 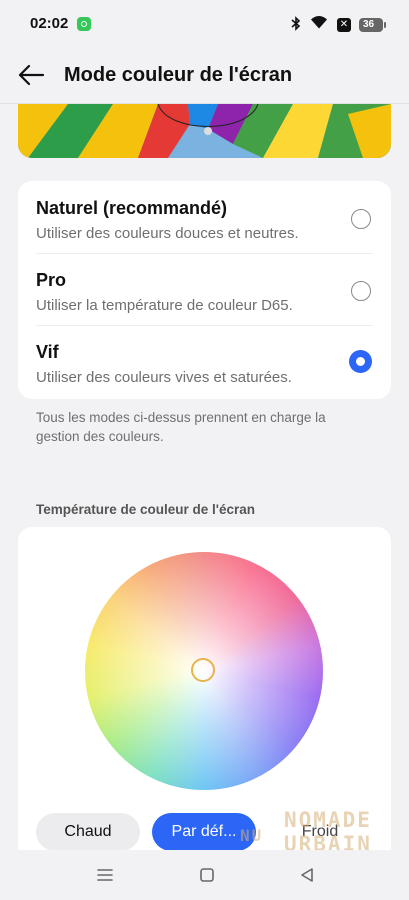 I want to click on back-triangle-icon, so click(x=307, y=875).